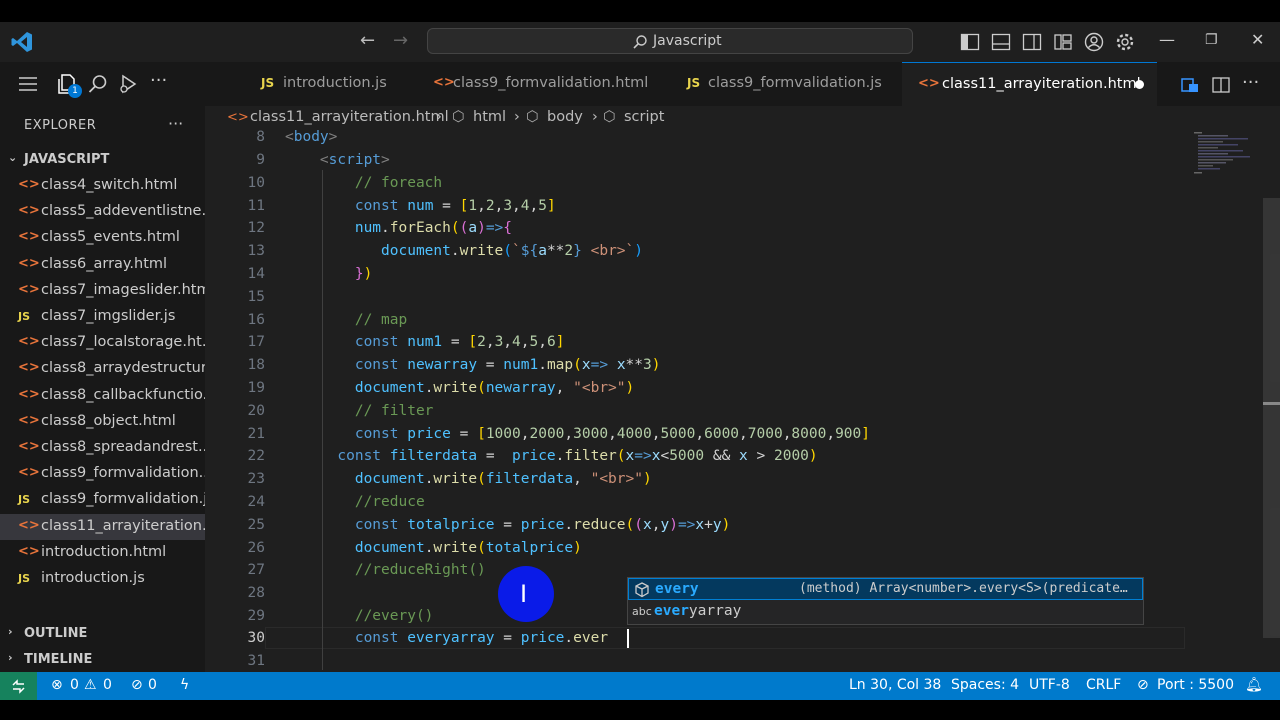 The width and height of the screenshot is (1280, 720). I want to click on warning-count: 0, so click(107, 685).